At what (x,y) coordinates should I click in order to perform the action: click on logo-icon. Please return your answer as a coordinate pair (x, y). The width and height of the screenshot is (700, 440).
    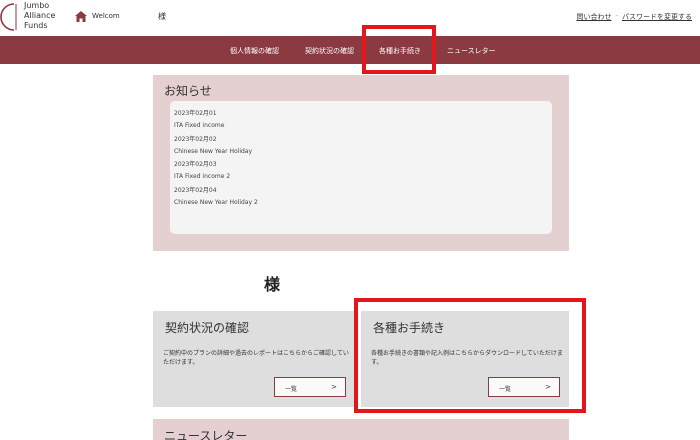
    Looking at the image, I should click on (8, 17).